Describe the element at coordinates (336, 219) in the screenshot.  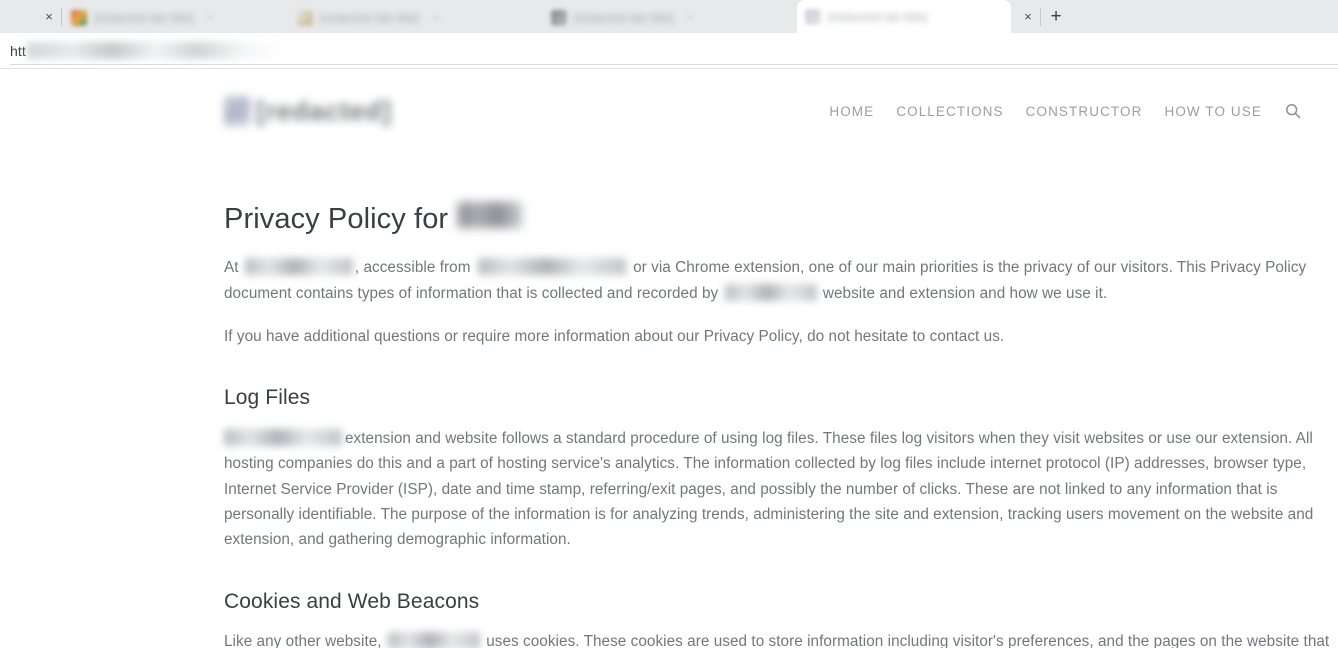
I see `page-title-text: Privacy Policy for` at that location.